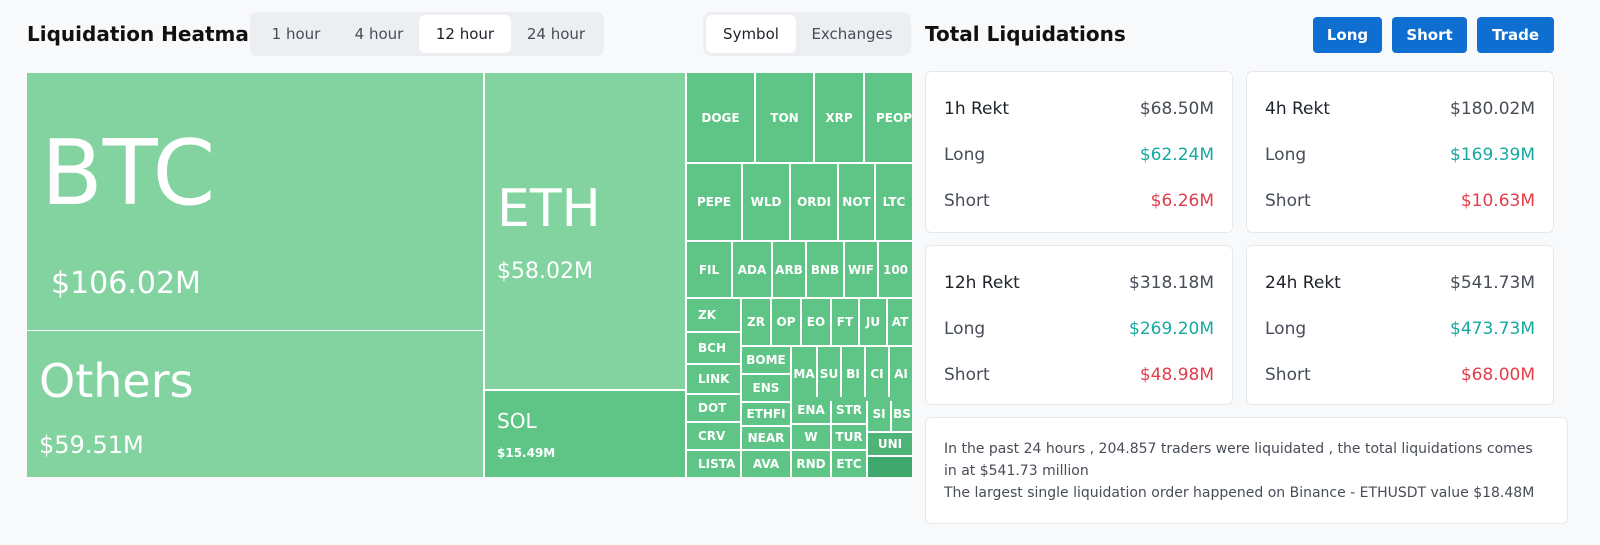 Image resolution: width=1600 pixels, height=545 pixels. Describe the element at coordinates (1176, 109) in the screenshot. I see `card-total: $68.50M` at that location.